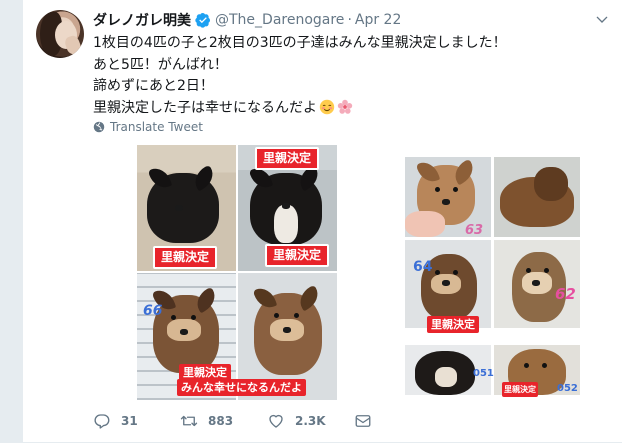 The height and width of the screenshot is (443, 622). What do you see at coordinates (153, 311) in the screenshot?
I see `puppy-number: 66` at bounding box center [153, 311].